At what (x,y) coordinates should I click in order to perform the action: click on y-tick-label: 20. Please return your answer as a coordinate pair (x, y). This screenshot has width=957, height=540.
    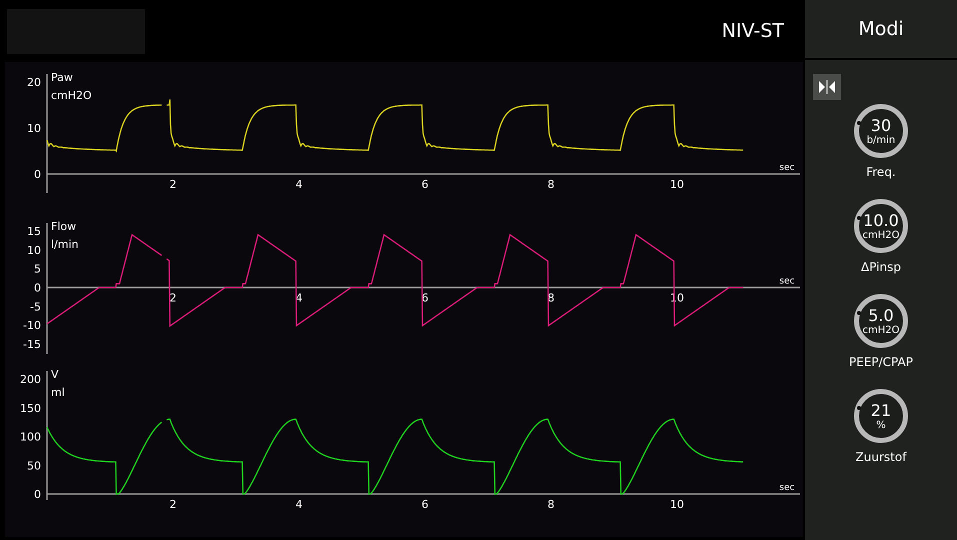
    Looking at the image, I should click on (34, 82).